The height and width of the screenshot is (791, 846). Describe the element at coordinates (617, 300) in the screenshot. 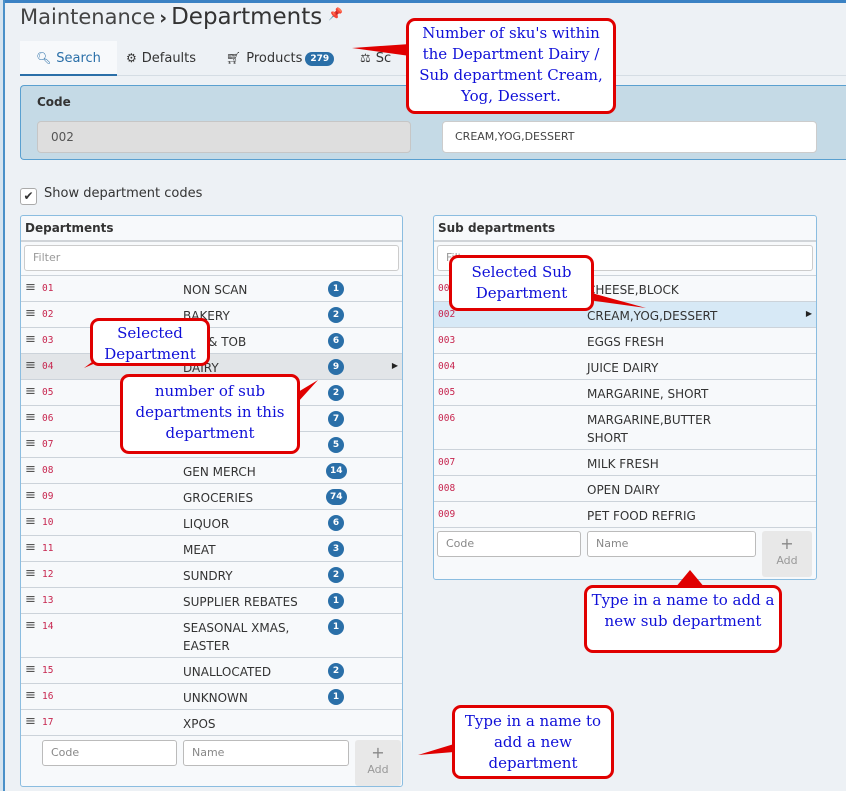

I see `selected-sub-pointer` at that location.